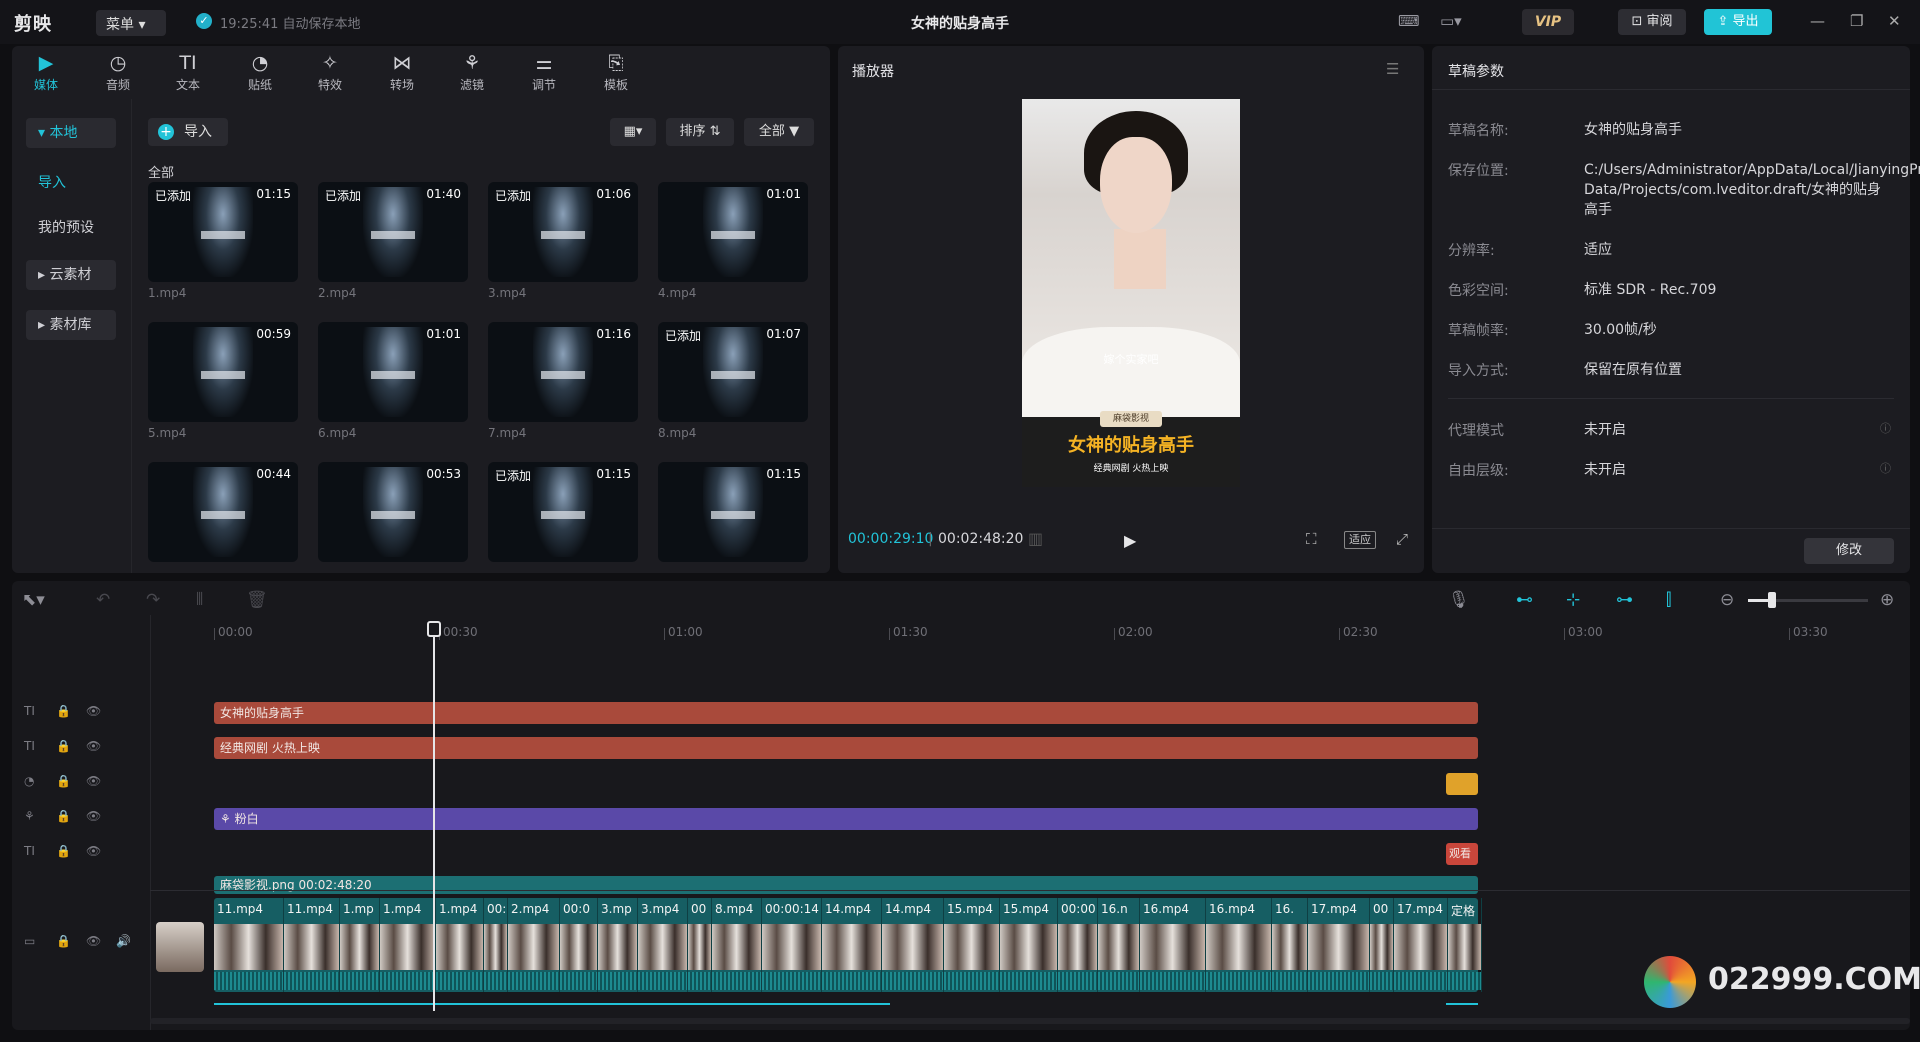 This screenshot has width=1920, height=1042. I want to click on close-icon: ✕, so click(1894, 21).